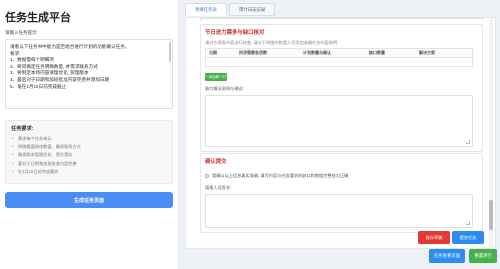 This screenshot has height=269, width=500. What do you see at coordinates (89, 139) in the screenshot?
I see `requirement-item: 需求每个任务单元` at bounding box center [89, 139].